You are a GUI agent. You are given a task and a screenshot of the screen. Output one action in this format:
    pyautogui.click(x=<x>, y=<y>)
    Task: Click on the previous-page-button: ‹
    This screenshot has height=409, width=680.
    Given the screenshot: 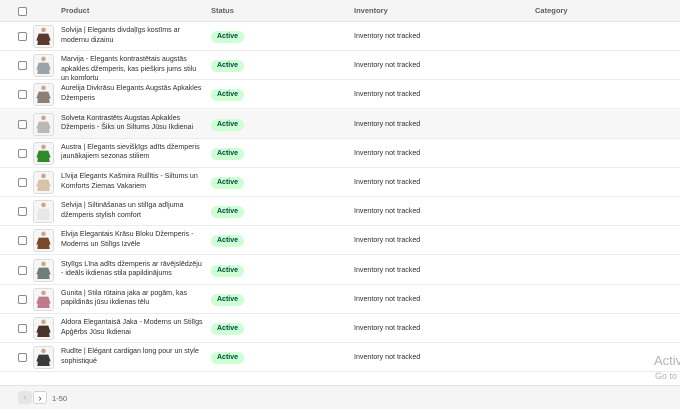 What is the action you would take?
    pyautogui.click(x=25, y=397)
    